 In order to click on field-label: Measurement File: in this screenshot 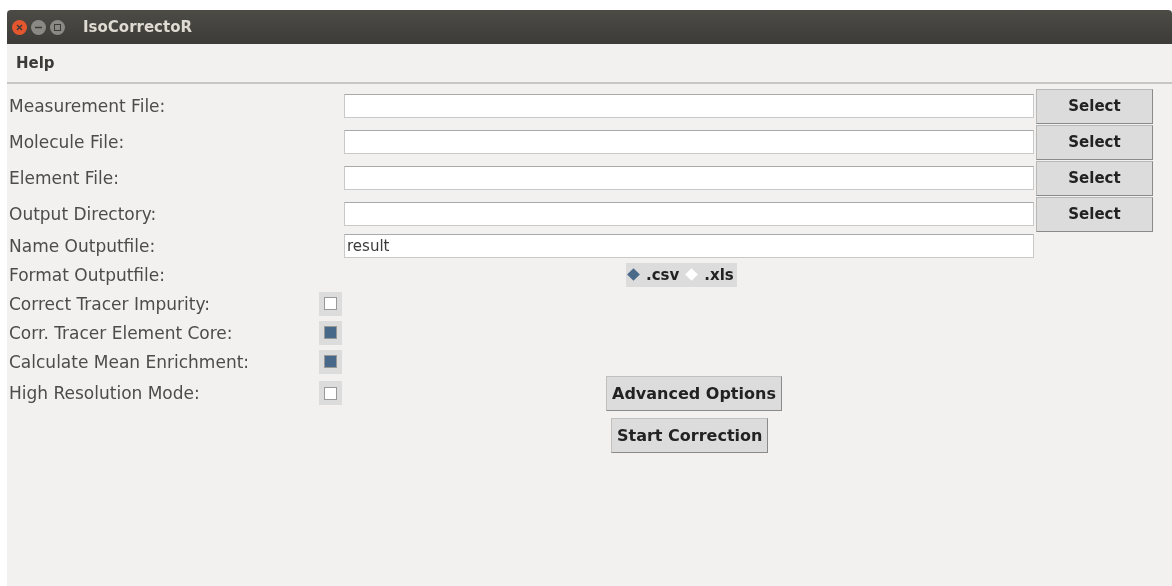, I will do `click(87, 106)`.